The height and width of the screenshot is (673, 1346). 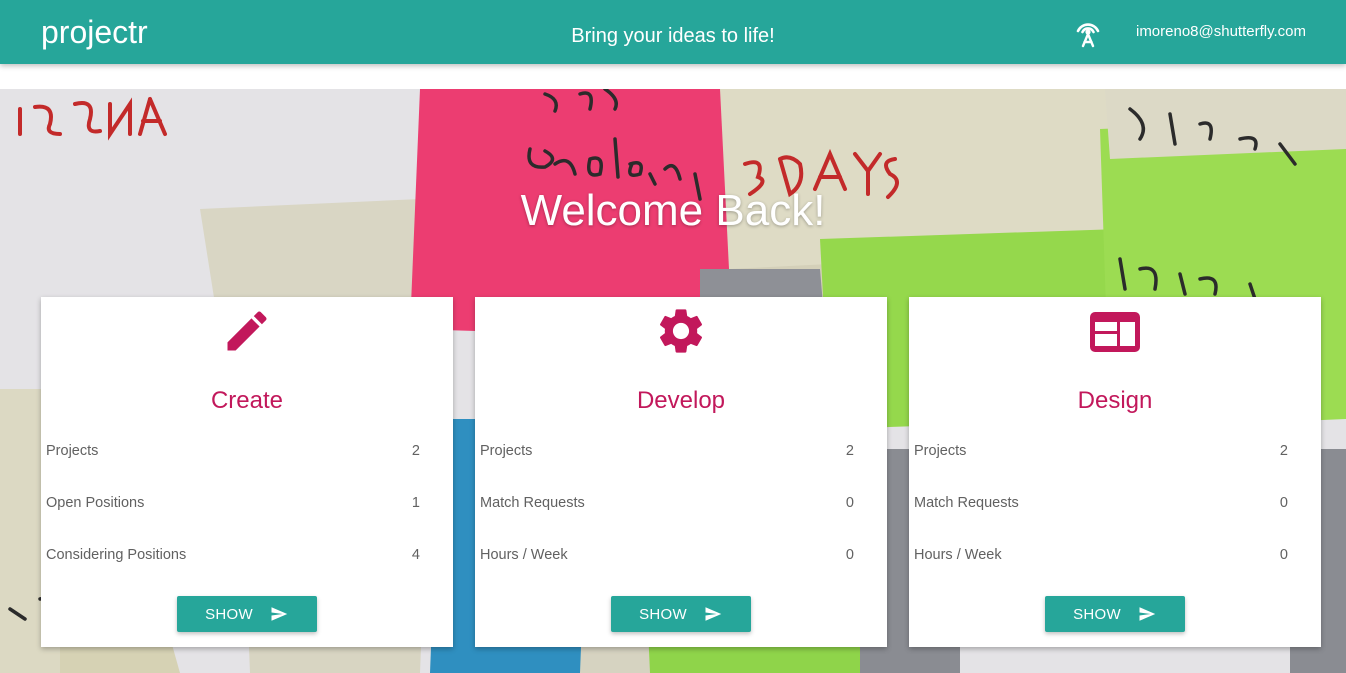 What do you see at coordinates (415, 555) in the screenshot?
I see `stat-value: 4` at bounding box center [415, 555].